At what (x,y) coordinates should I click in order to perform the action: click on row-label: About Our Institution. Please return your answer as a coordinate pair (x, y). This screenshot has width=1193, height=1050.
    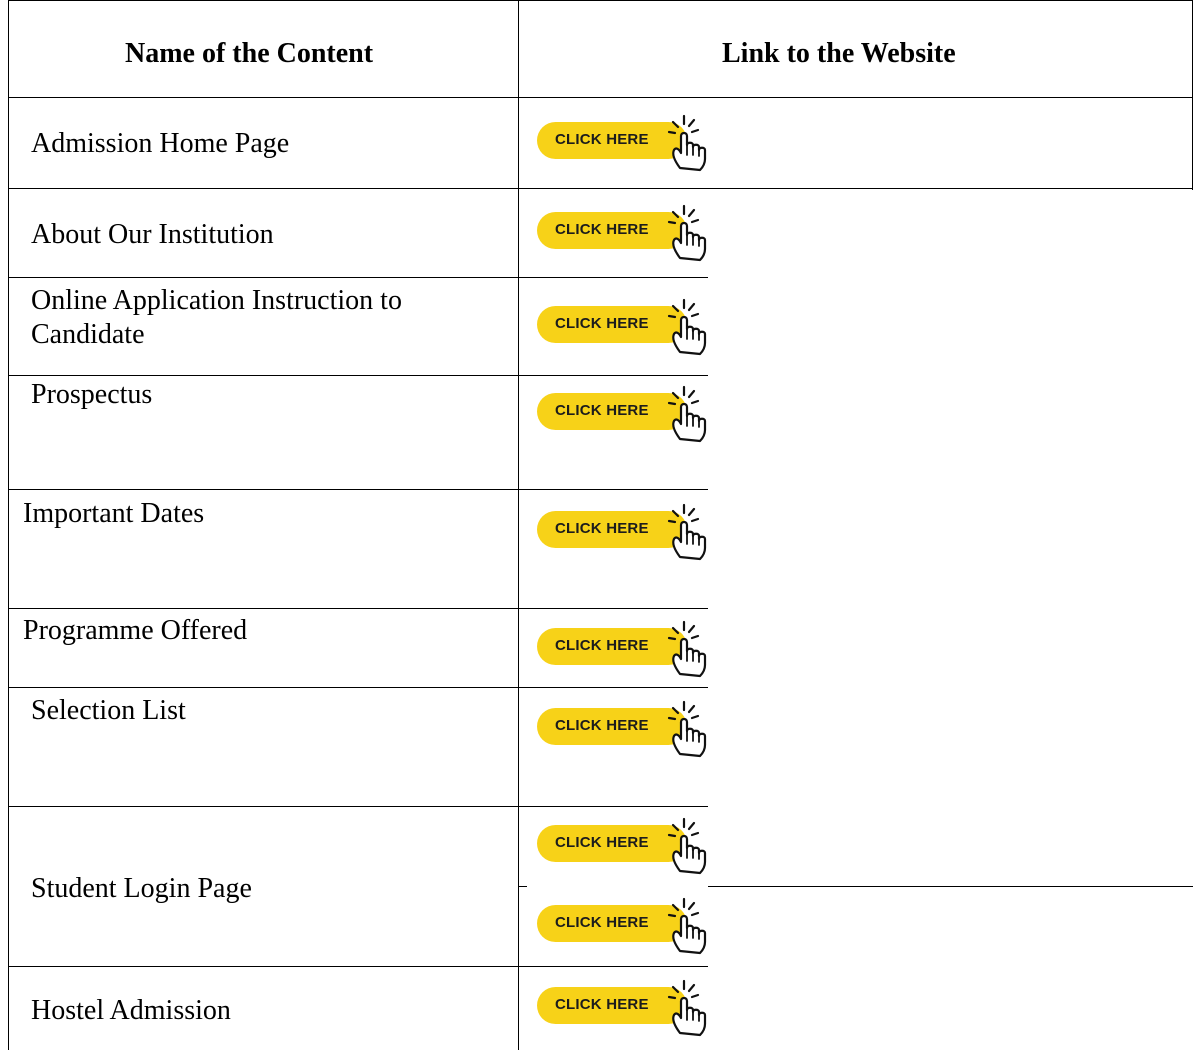
    Looking at the image, I should click on (152, 234).